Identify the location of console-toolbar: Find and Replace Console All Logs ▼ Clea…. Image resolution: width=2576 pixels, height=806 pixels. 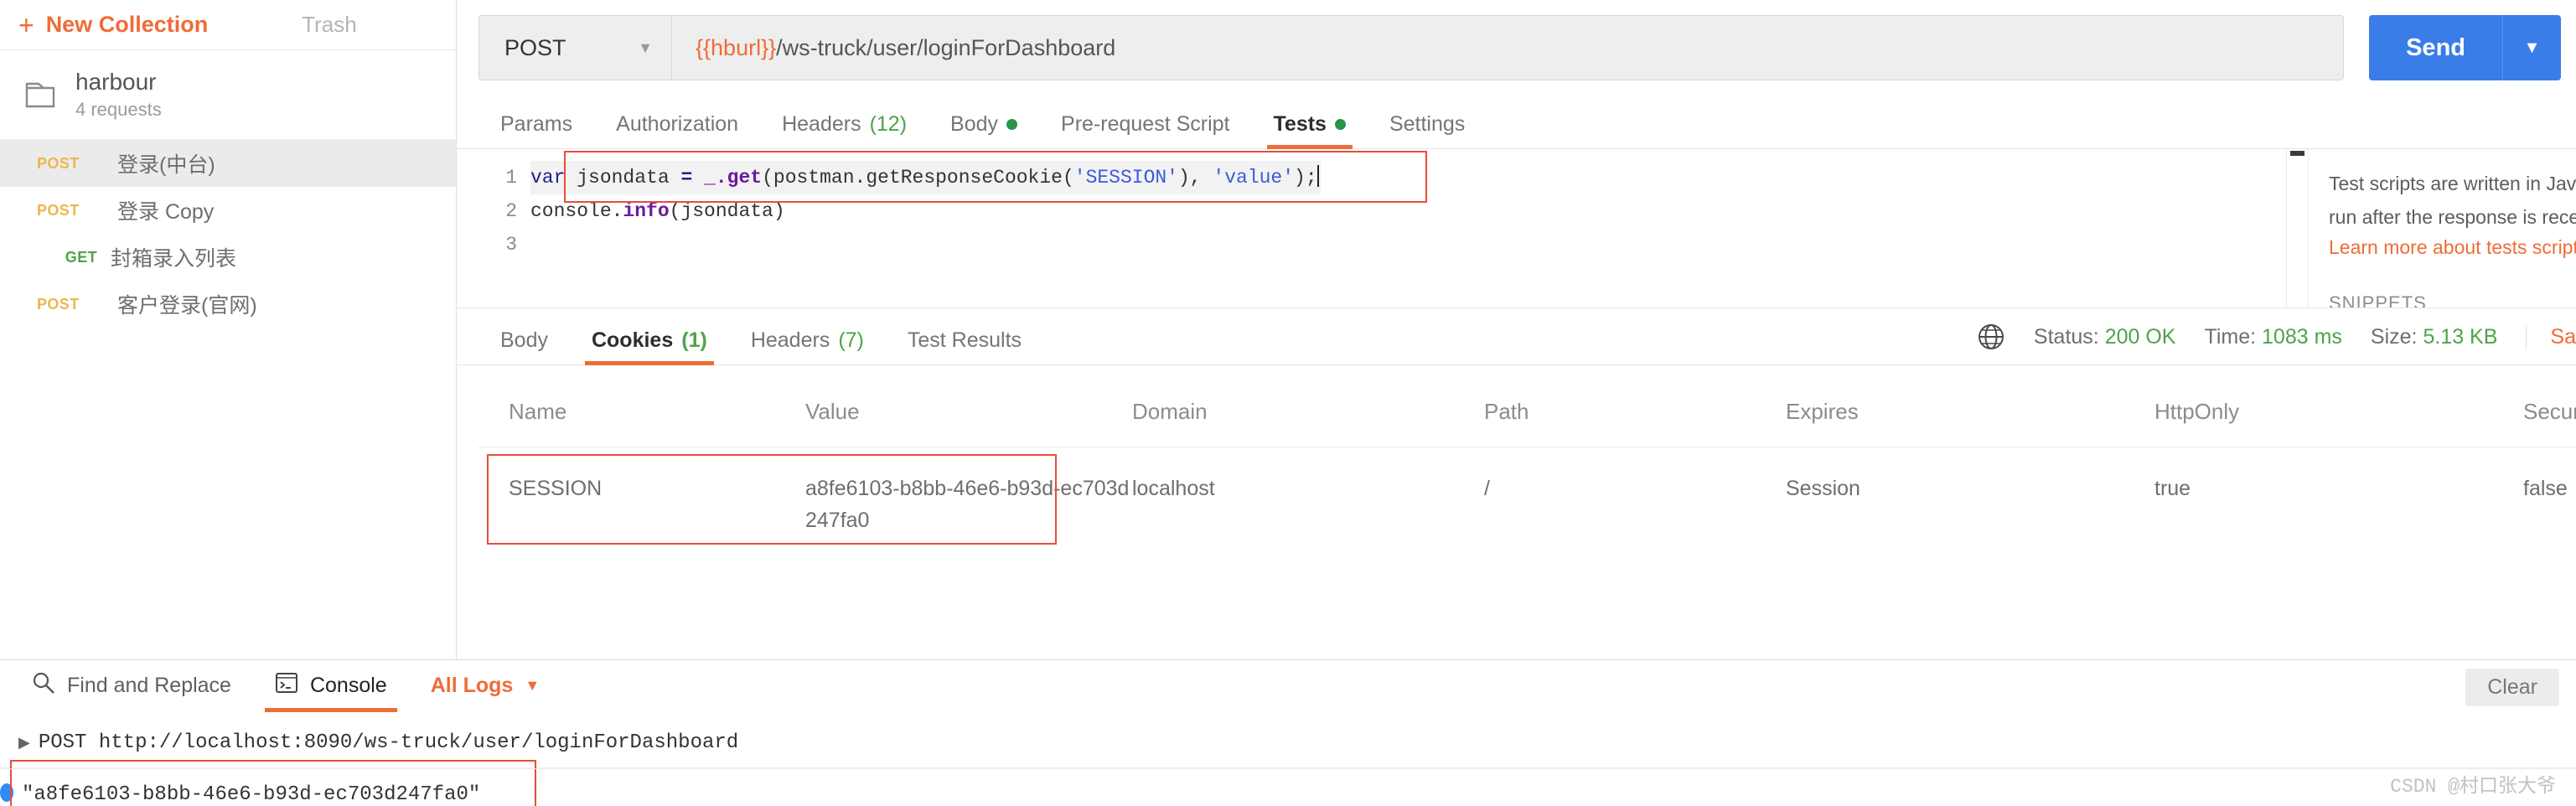
(1288, 685).